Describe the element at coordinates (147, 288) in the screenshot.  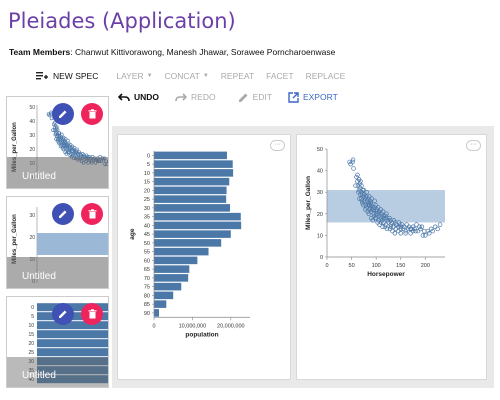
I see `y-tick-label: 75` at that location.